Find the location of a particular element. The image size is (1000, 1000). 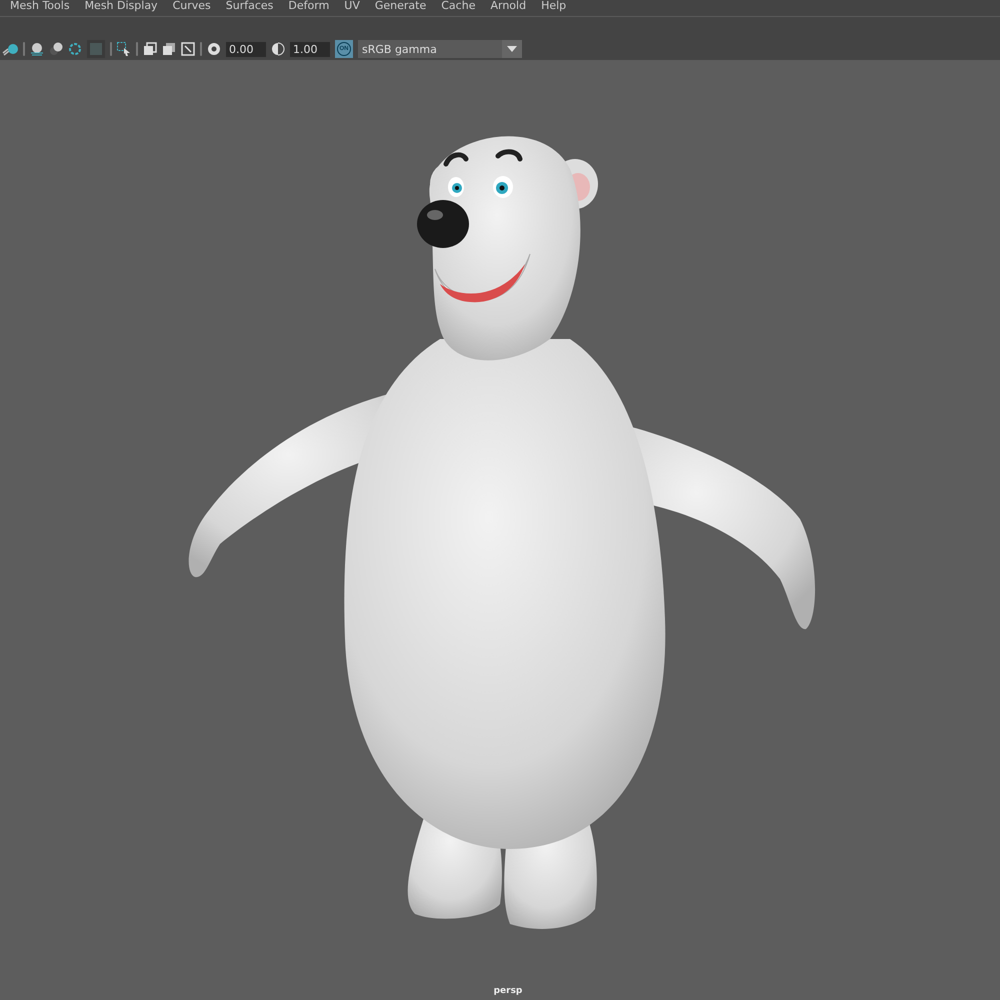

menu-item: Arnold is located at coordinates (508, 6).